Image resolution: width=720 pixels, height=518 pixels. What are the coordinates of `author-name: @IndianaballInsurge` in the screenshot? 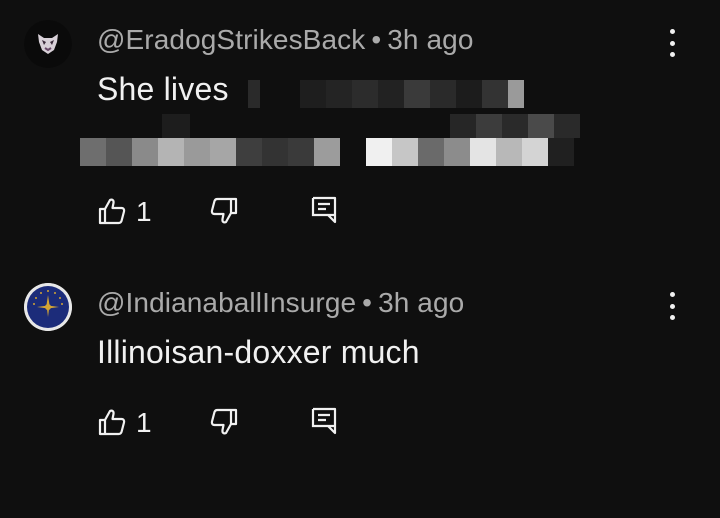 It's located at (226, 302).